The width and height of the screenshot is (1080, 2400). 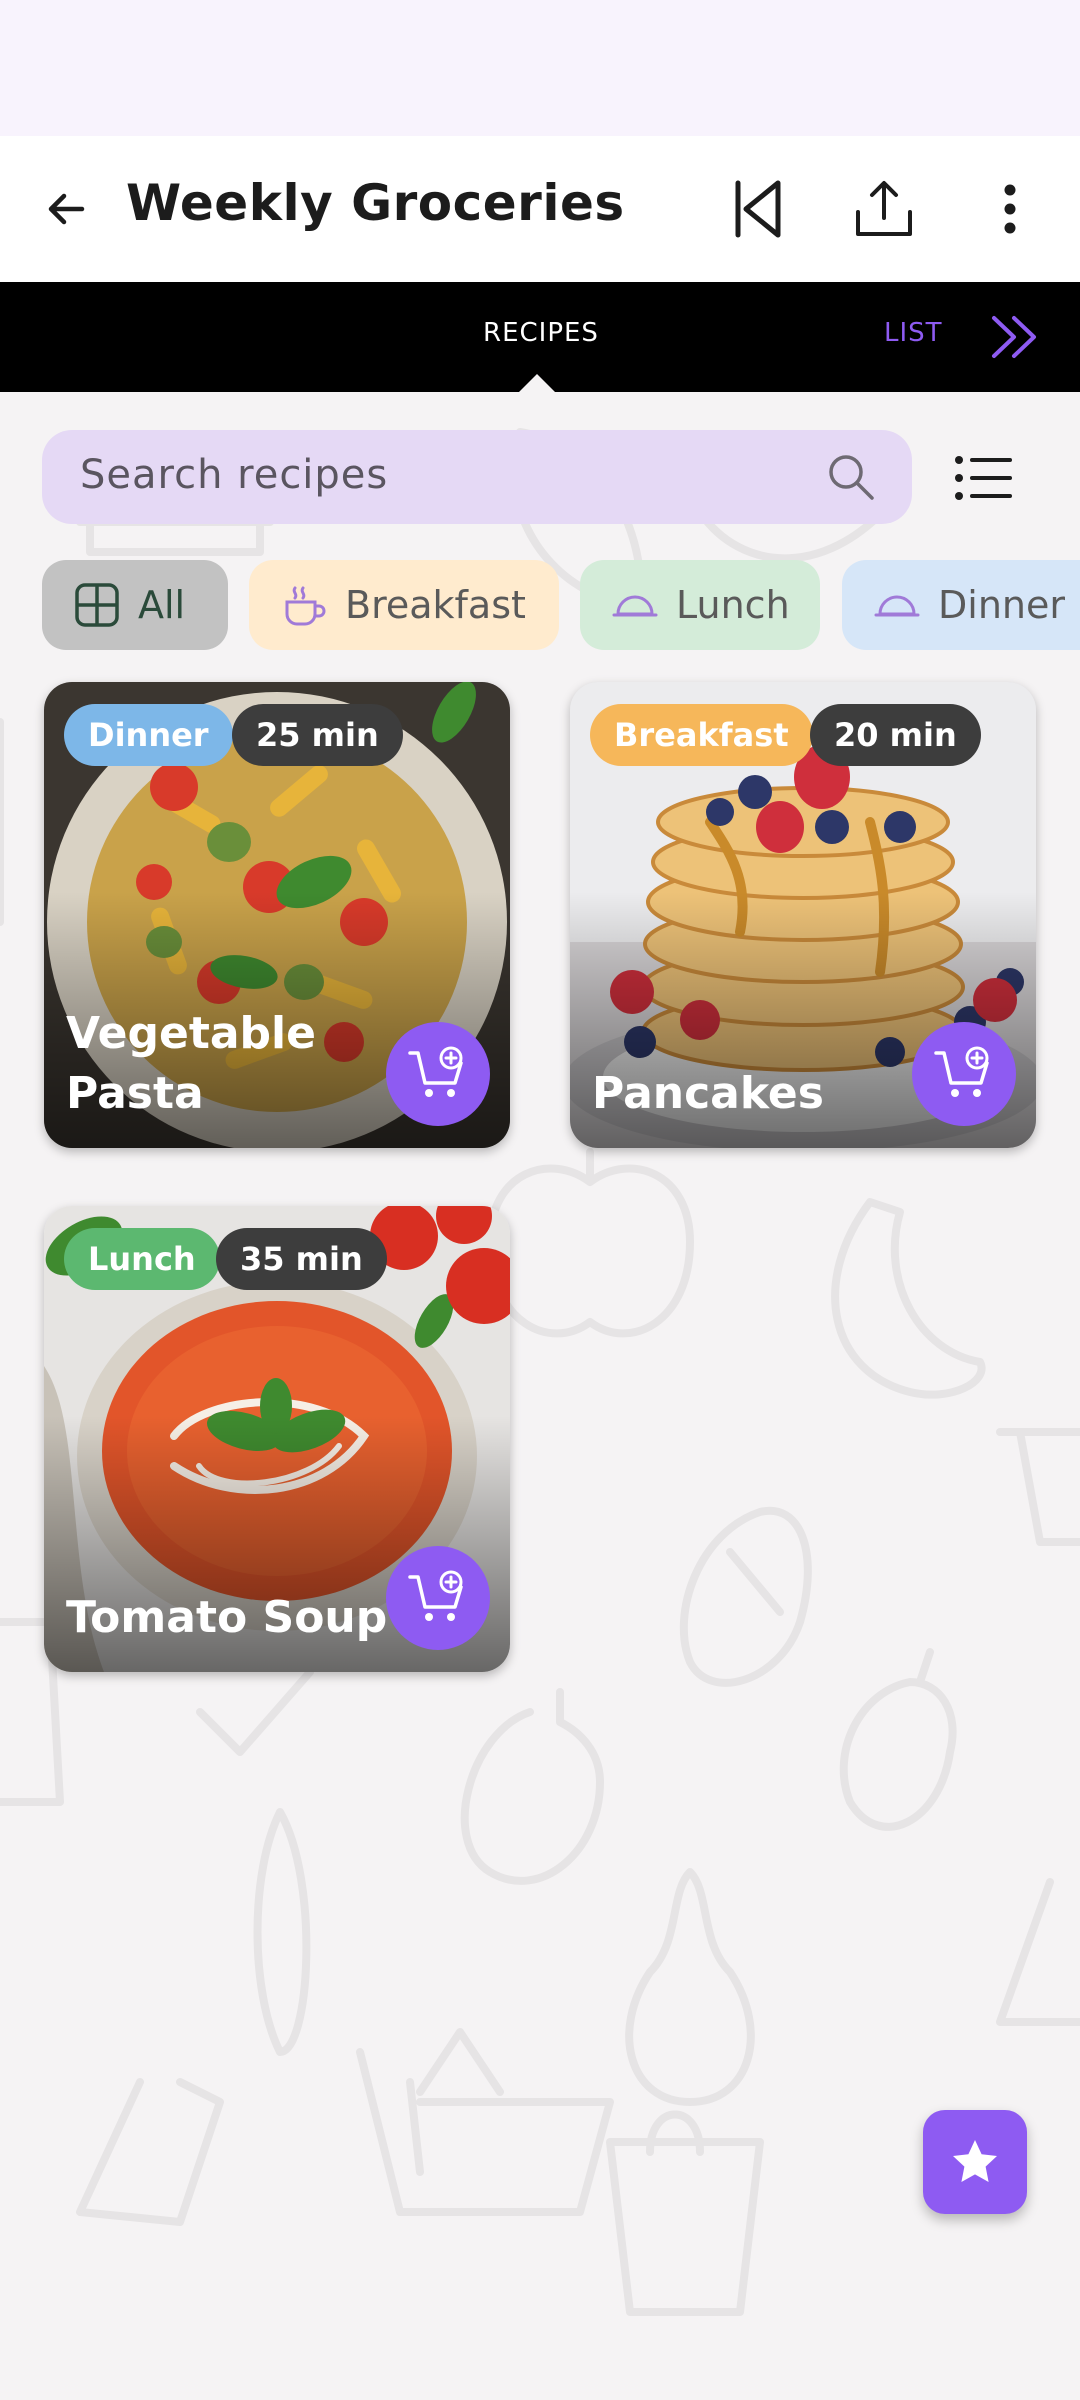 I want to click on time-badge: 25 min, so click(x=317, y=735).